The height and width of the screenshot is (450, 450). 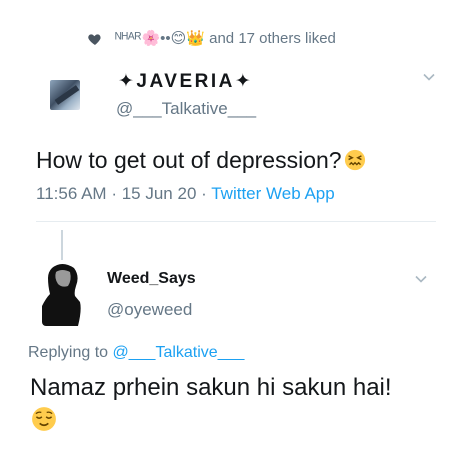 What do you see at coordinates (211, 387) in the screenshot?
I see `reply-text: Namaz prhein sakun hi sakun hai!` at bounding box center [211, 387].